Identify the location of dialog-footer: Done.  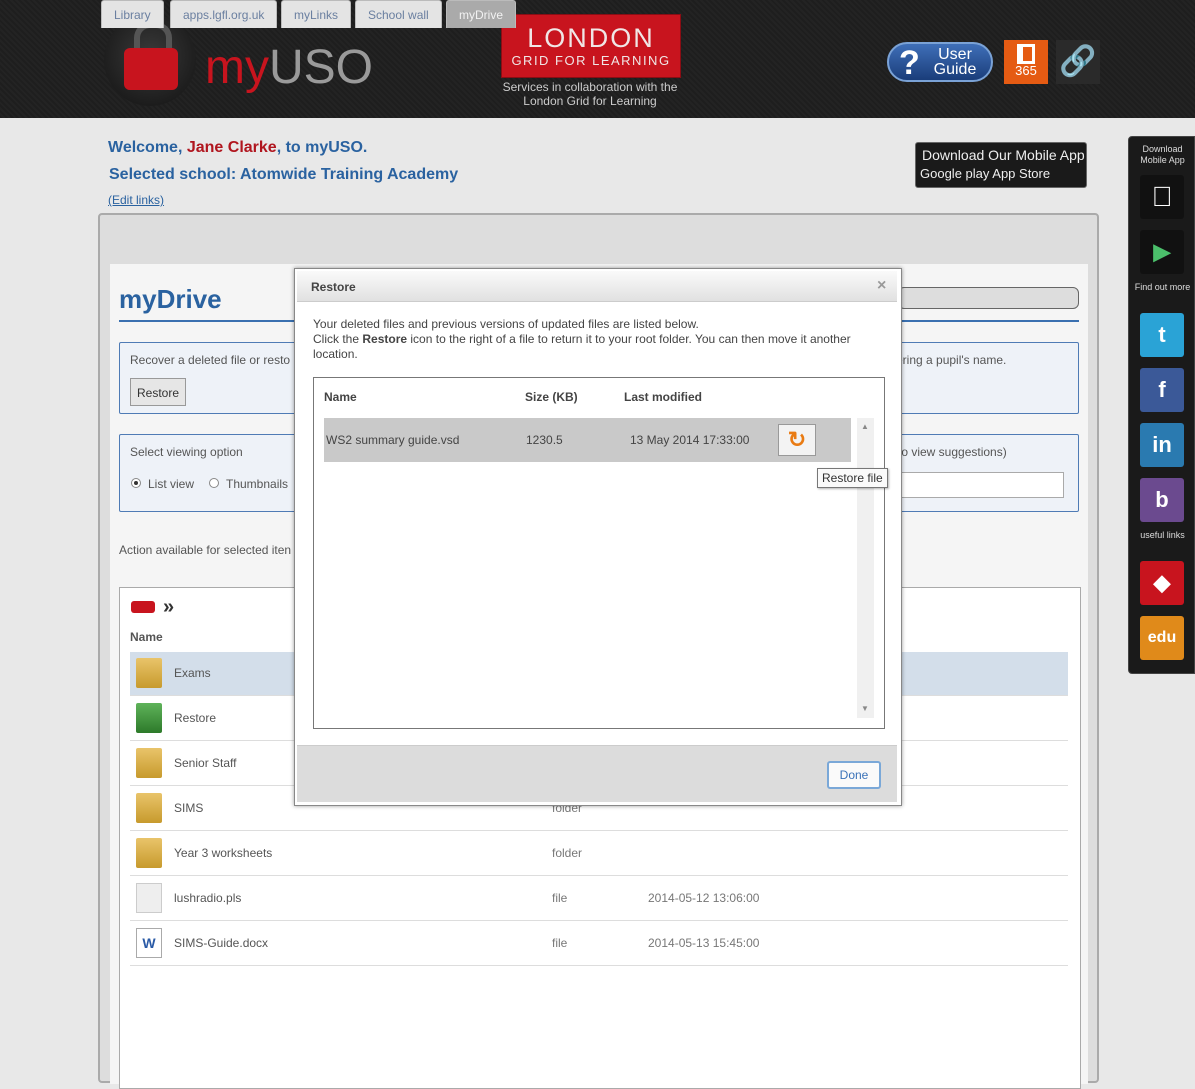
(597, 773).